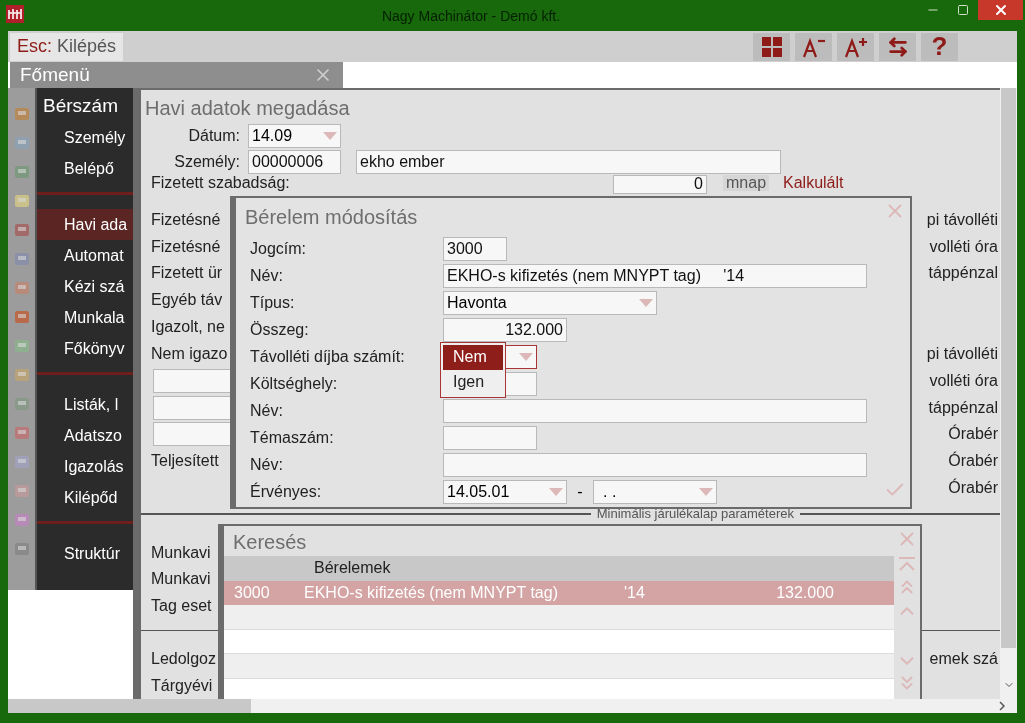  Describe the element at coordinates (475, 248) in the screenshot. I see `text-field: 3000` at that location.